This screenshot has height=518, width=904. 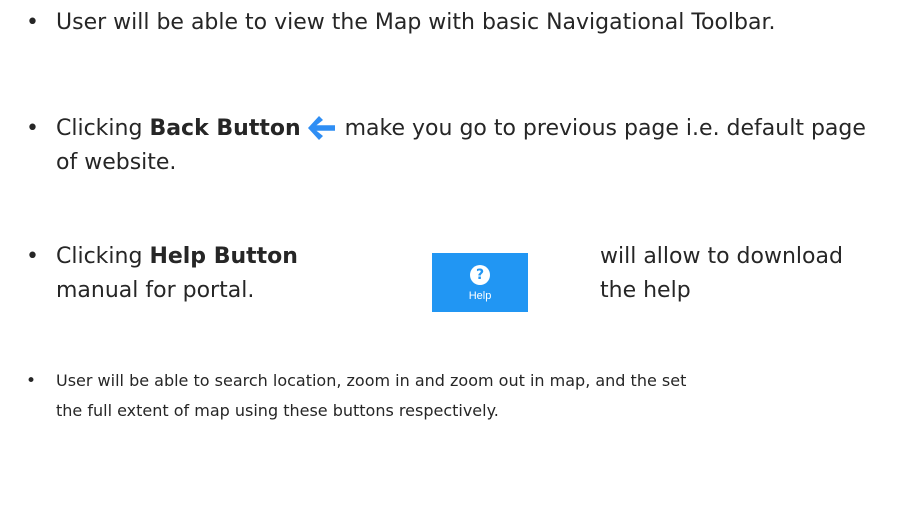 I want to click on help-button-label: Help Button, so click(x=223, y=256).